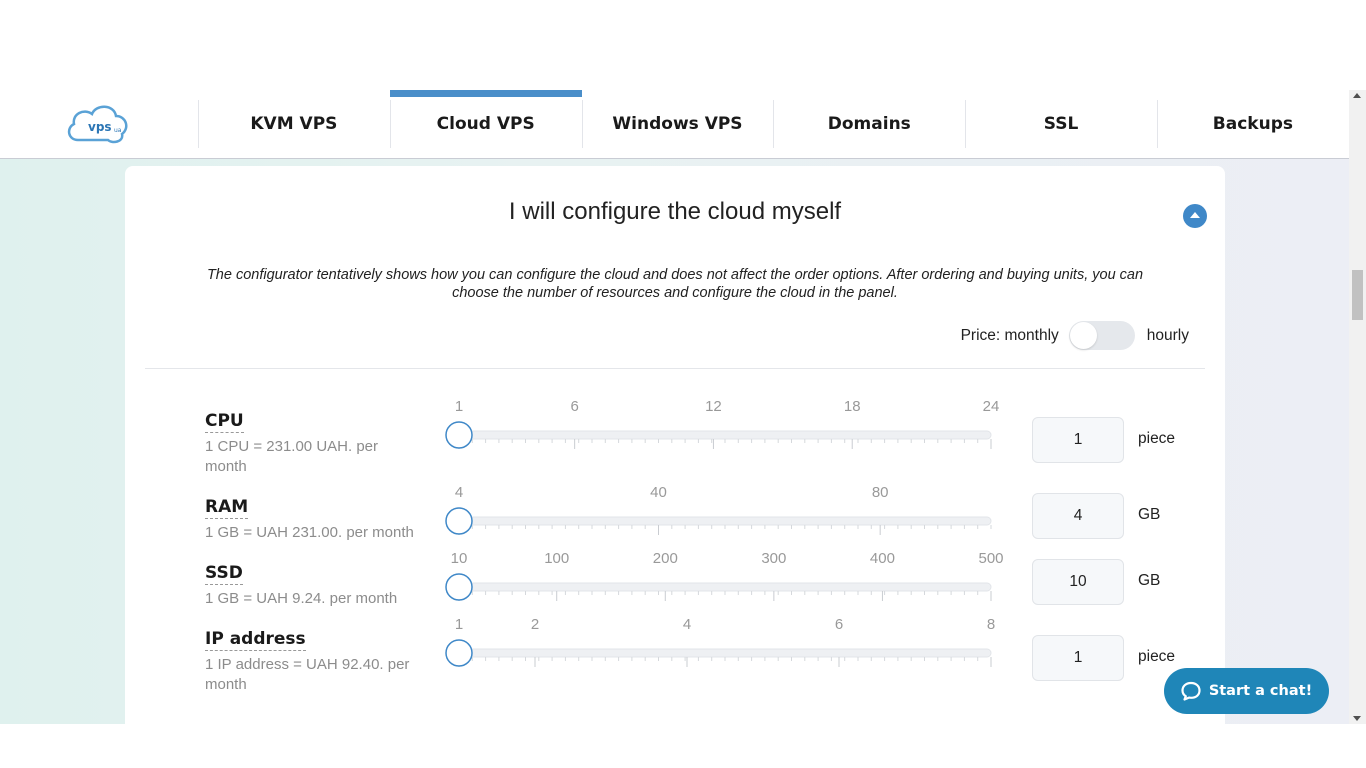 The width and height of the screenshot is (1366, 768). I want to click on page-scrollbar, so click(1357, 407).